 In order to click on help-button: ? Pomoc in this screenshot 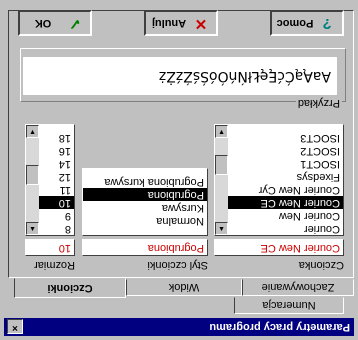, I will do `click(307, 23)`.